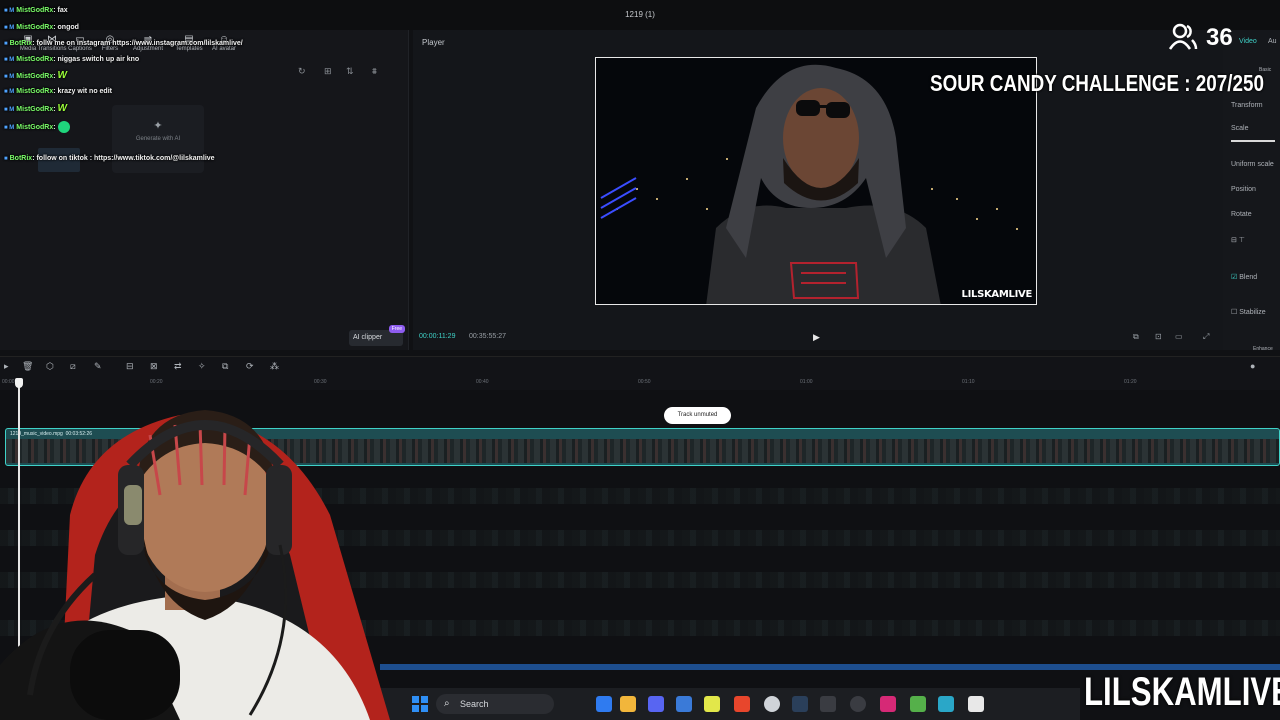 This screenshot has height=720, width=1280. Describe the element at coordinates (1248, 312) in the screenshot. I see `stabilize-checkbox: ☐ Stabilize` at that location.